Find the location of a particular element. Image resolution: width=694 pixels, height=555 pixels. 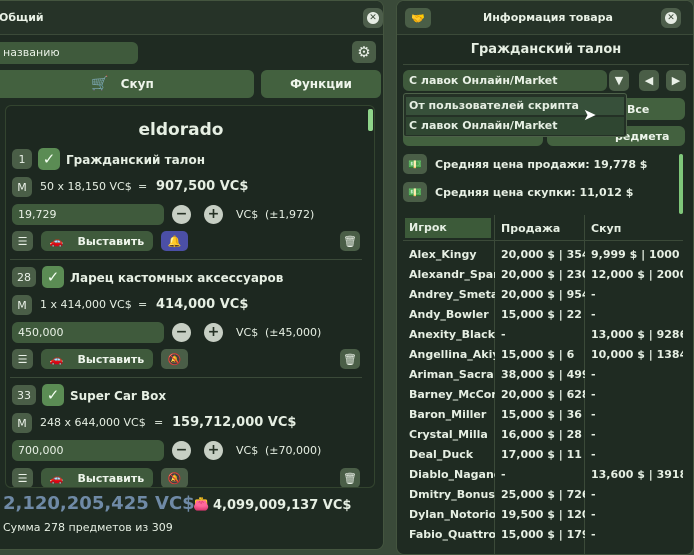

info-scrollbar is located at coordinates (681, 184).